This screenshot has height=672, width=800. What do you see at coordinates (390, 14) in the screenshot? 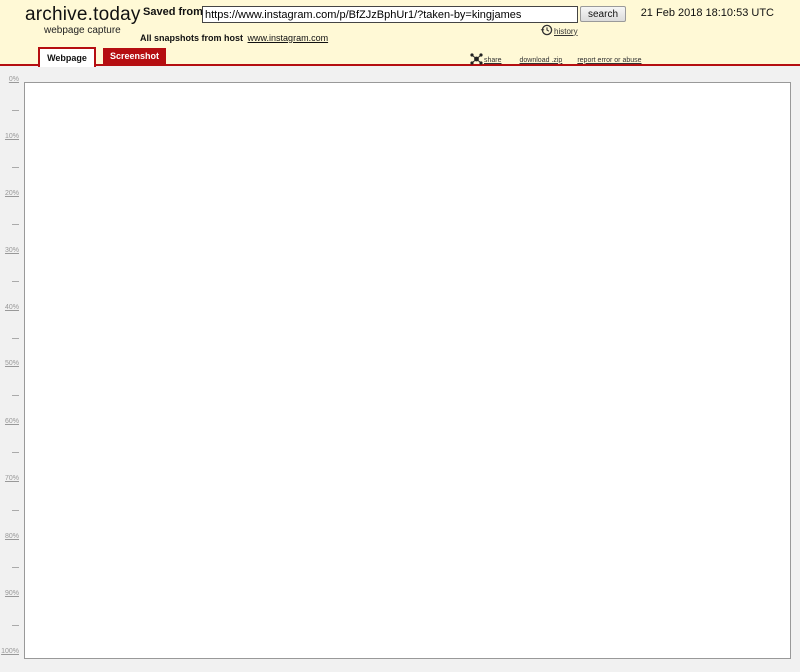
I see `url-input` at bounding box center [390, 14].